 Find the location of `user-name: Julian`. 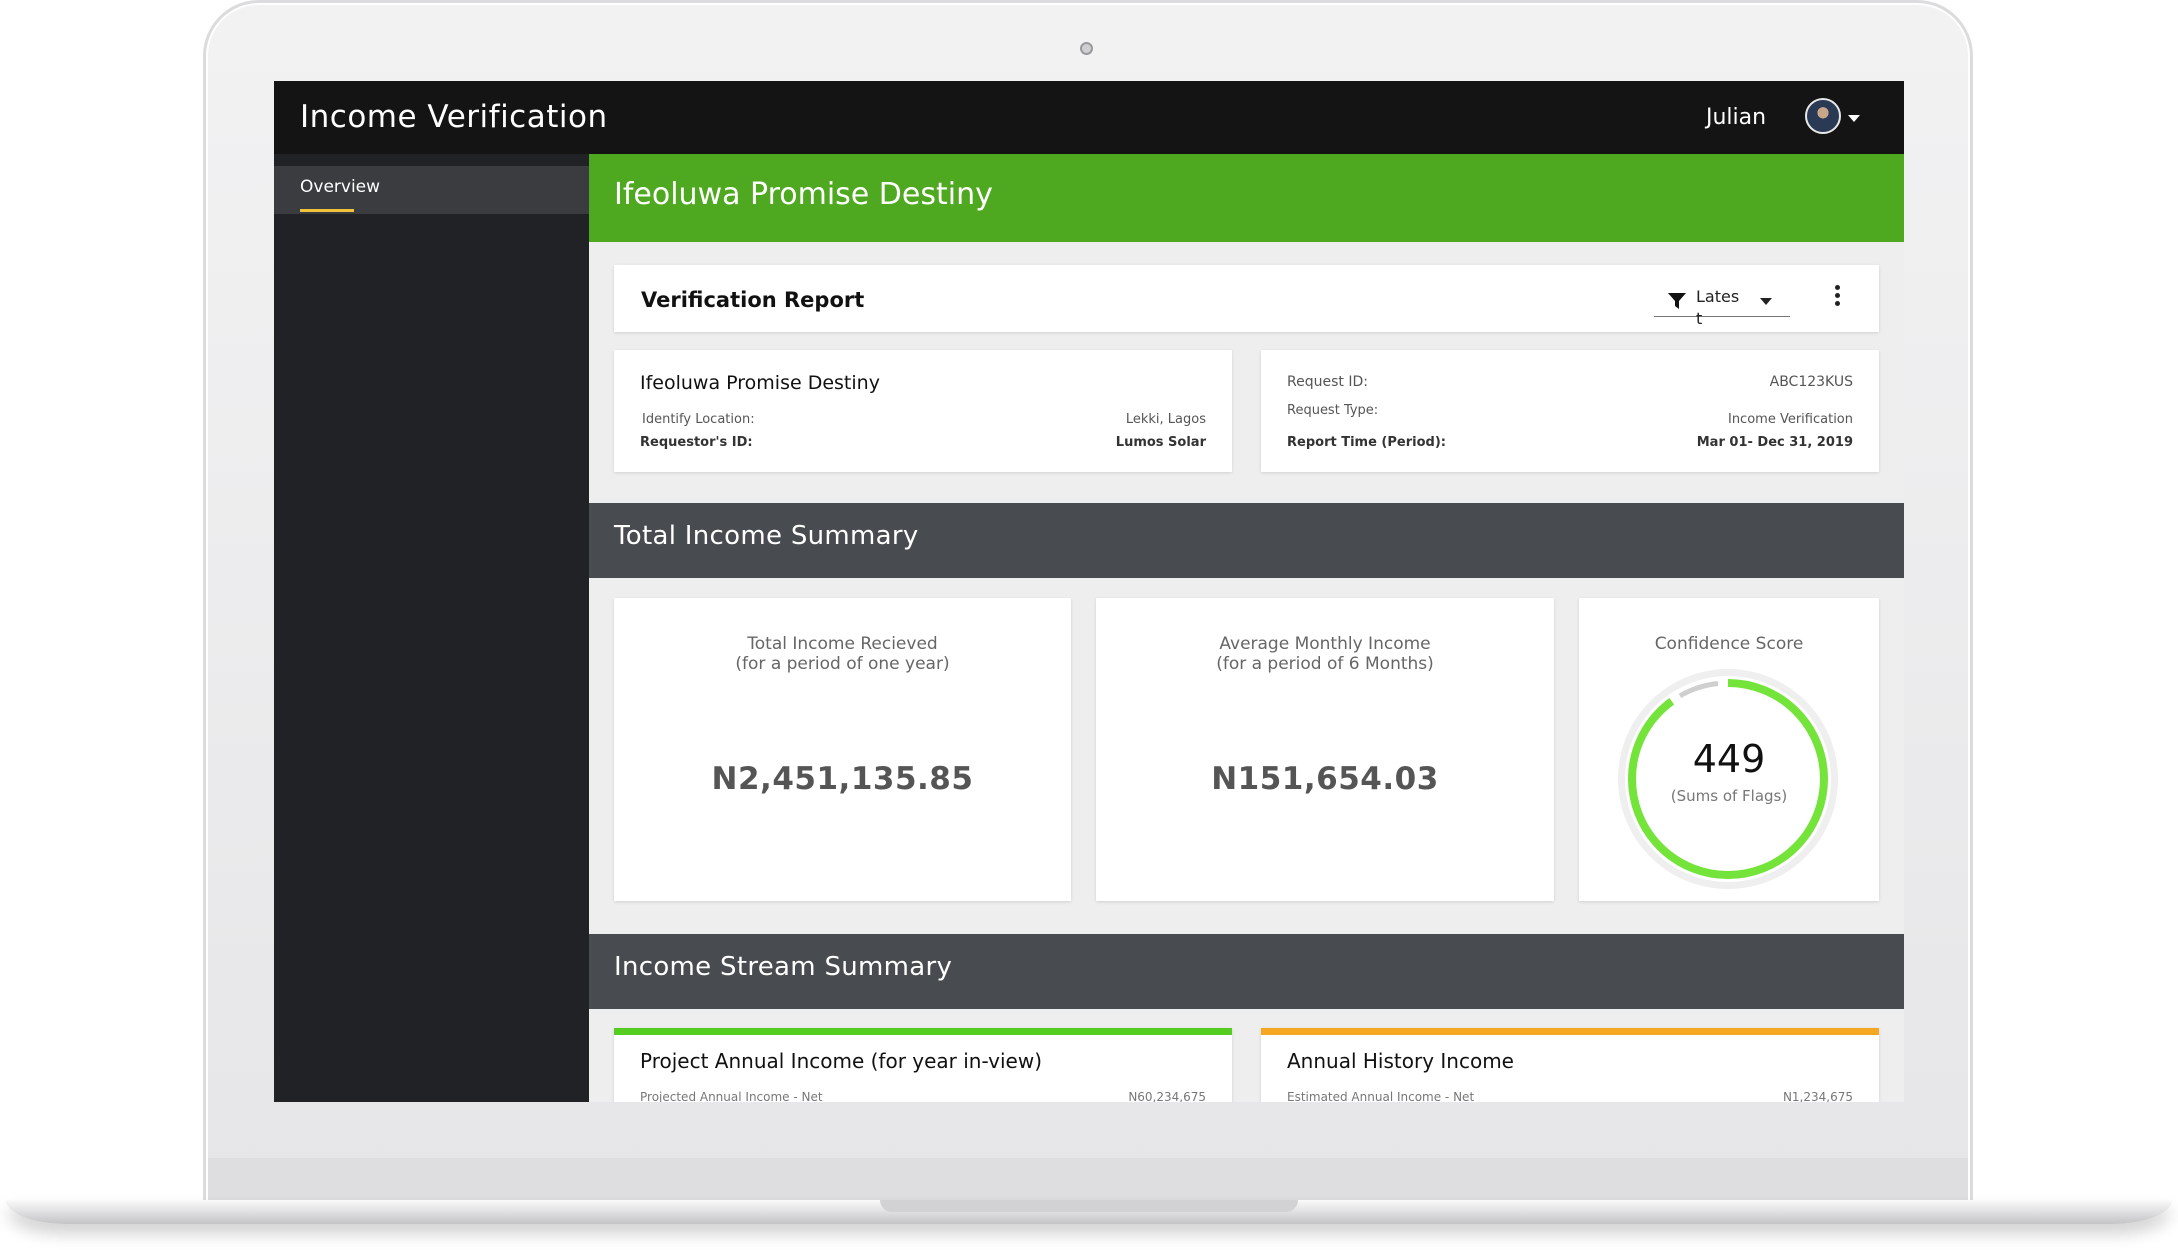

user-name: Julian is located at coordinates (1736, 117).